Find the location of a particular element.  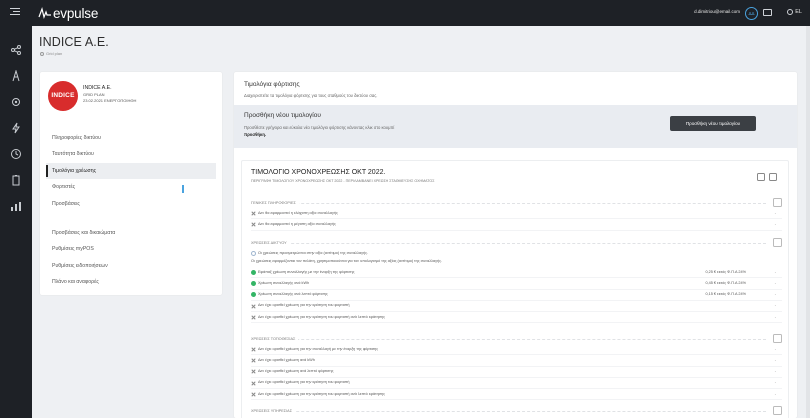

section-header: ΧΡΕΩΣΕΙΣ ΤΟΠΟΘΕΣΙΑΣ is located at coordinates (275, 339).